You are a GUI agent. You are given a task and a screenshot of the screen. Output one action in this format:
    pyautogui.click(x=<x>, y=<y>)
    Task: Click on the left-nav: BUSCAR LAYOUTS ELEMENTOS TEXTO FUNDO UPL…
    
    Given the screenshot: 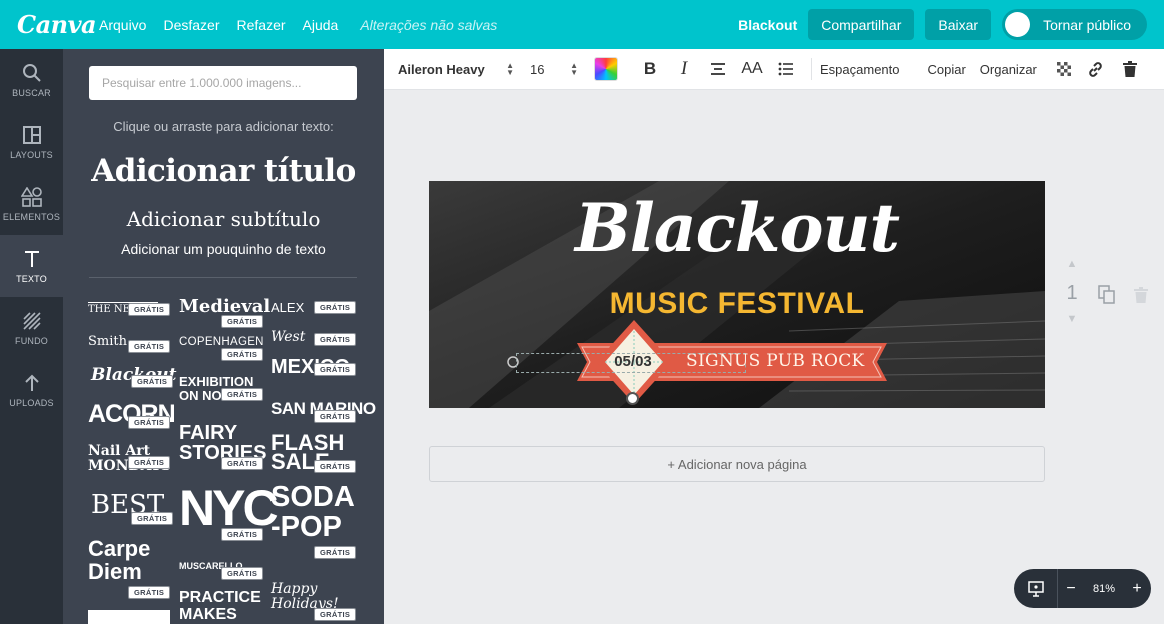 What is the action you would take?
    pyautogui.click(x=31, y=336)
    